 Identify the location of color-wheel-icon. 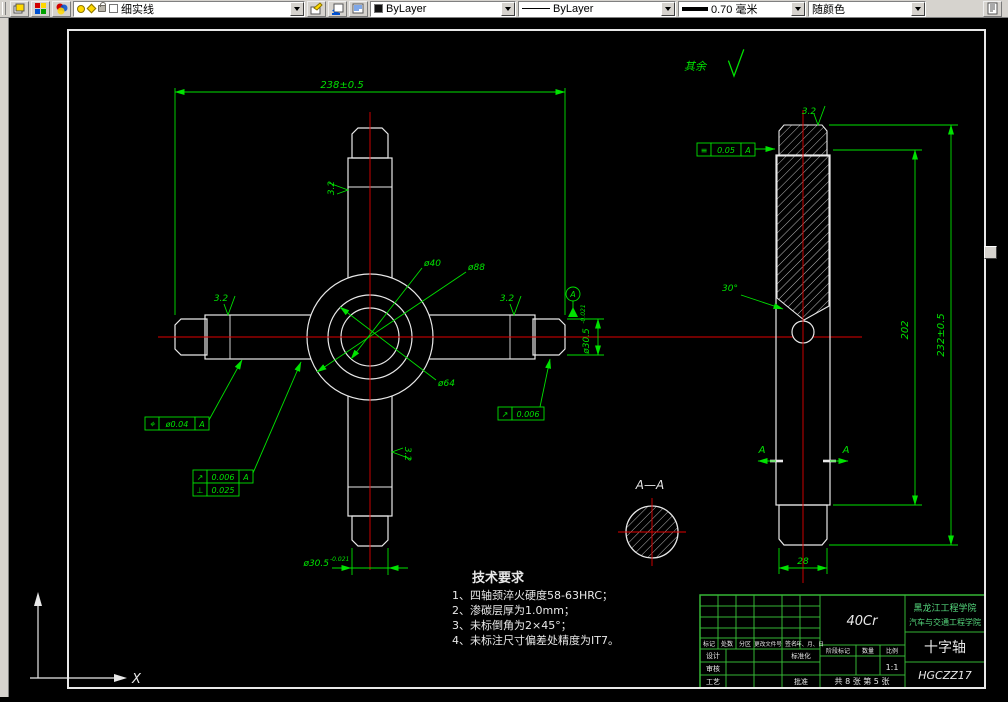
(62, 9).